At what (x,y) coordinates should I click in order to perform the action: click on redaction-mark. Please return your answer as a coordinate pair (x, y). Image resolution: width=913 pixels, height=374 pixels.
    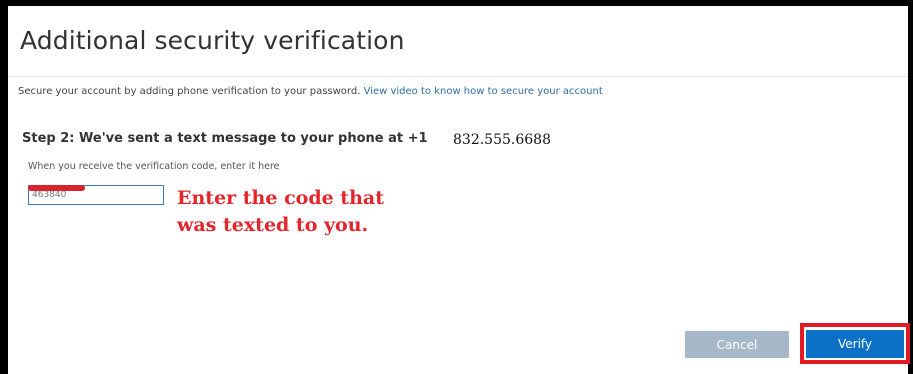
    Looking at the image, I should click on (56, 188).